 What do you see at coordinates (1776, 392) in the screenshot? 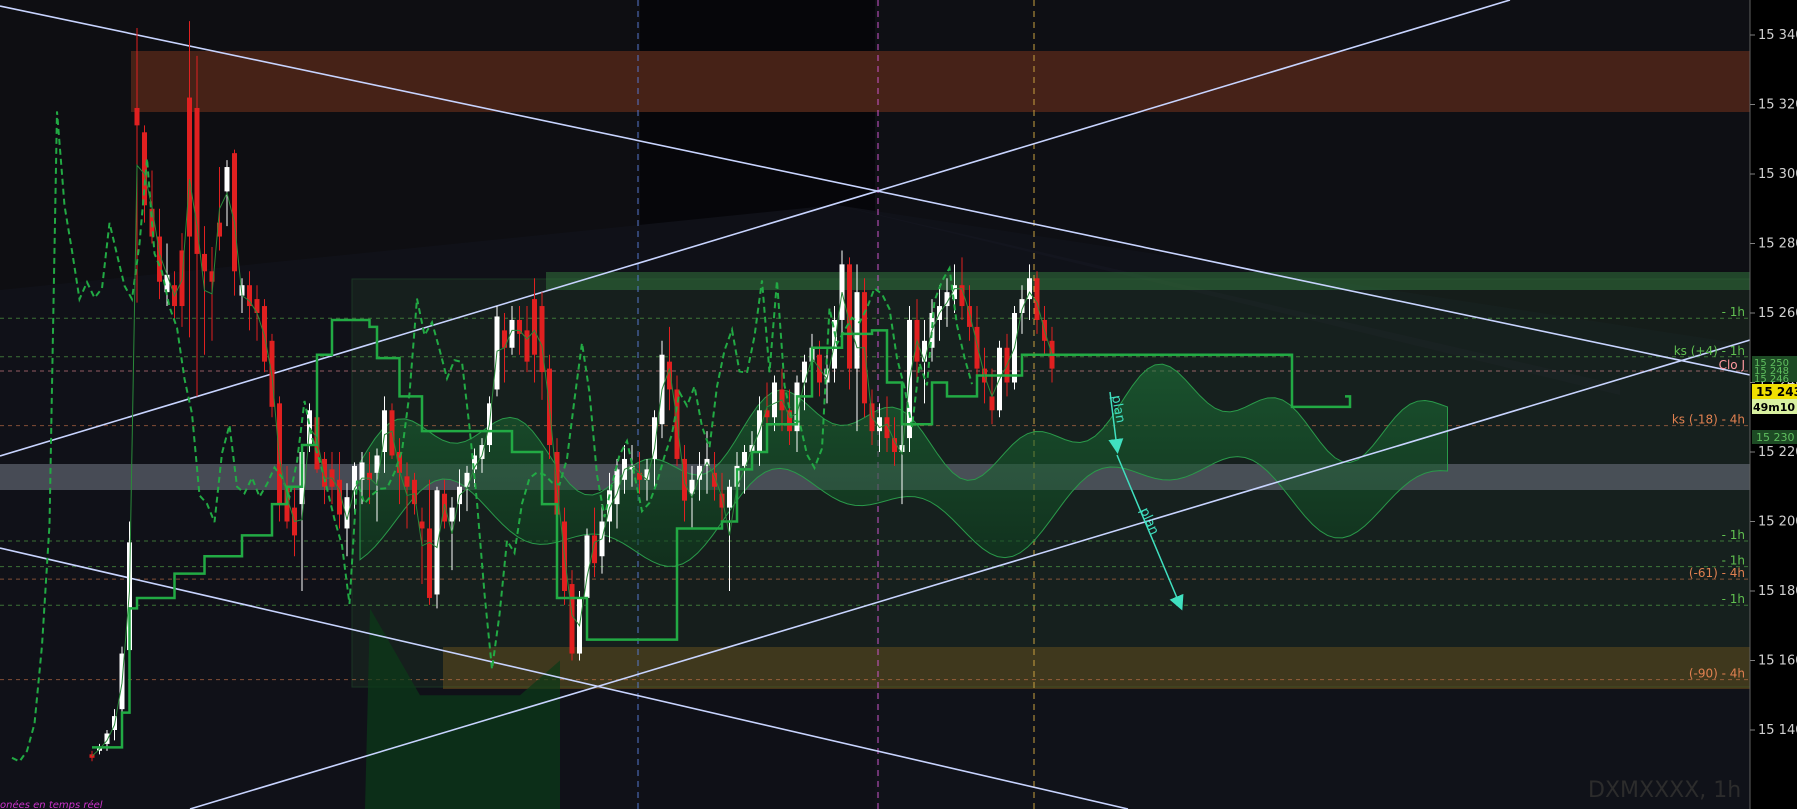
I see `current-price-value: 15 243` at bounding box center [1776, 392].